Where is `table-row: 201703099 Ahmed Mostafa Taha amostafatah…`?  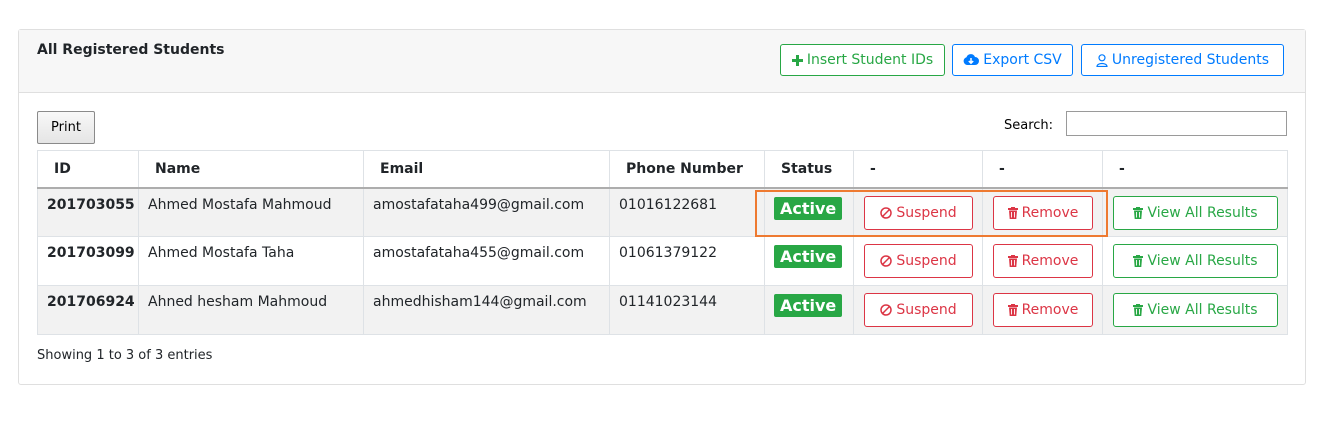
table-row: 201703099 Ahmed Mostafa Taha amostafatah… is located at coordinates (662, 261).